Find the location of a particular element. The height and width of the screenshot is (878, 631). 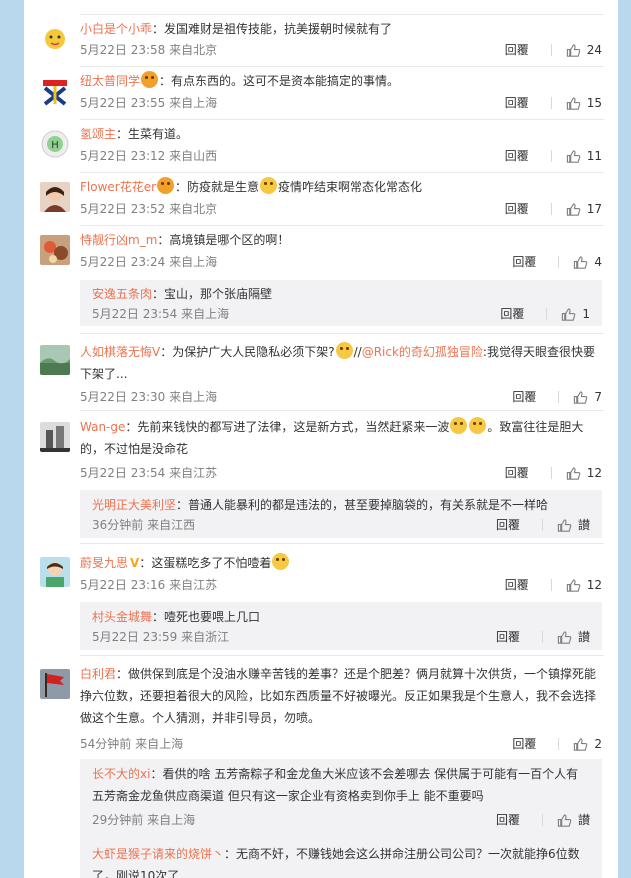

like-button: 2 is located at coordinates (587, 744).